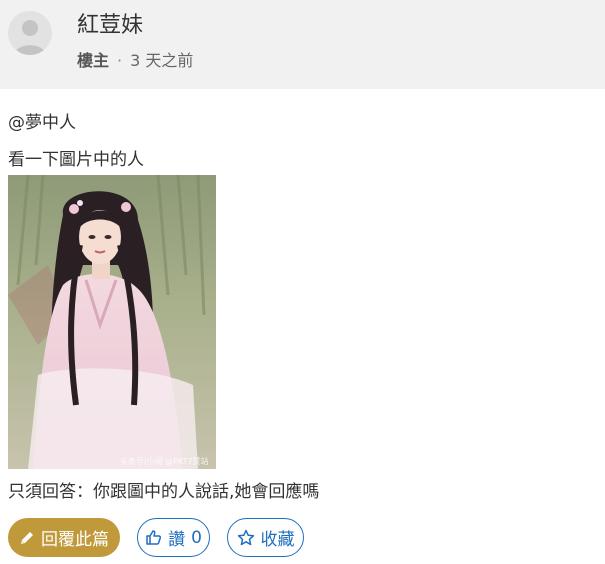  What do you see at coordinates (110, 26) in the screenshot?
I see `username: 紅荳妹` at bounding box center [110, 26].